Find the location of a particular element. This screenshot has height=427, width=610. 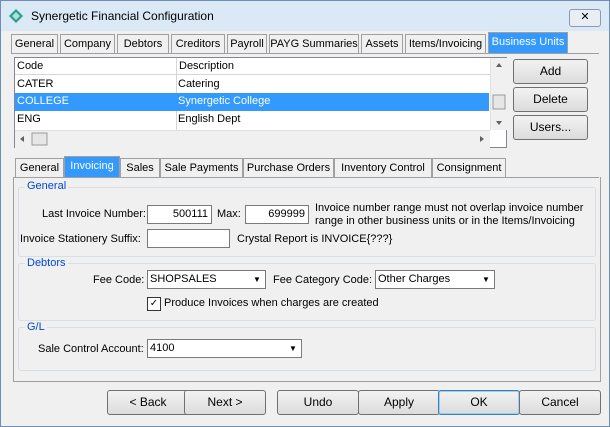

delete-button: Delete is located at coordinates (550, 99).